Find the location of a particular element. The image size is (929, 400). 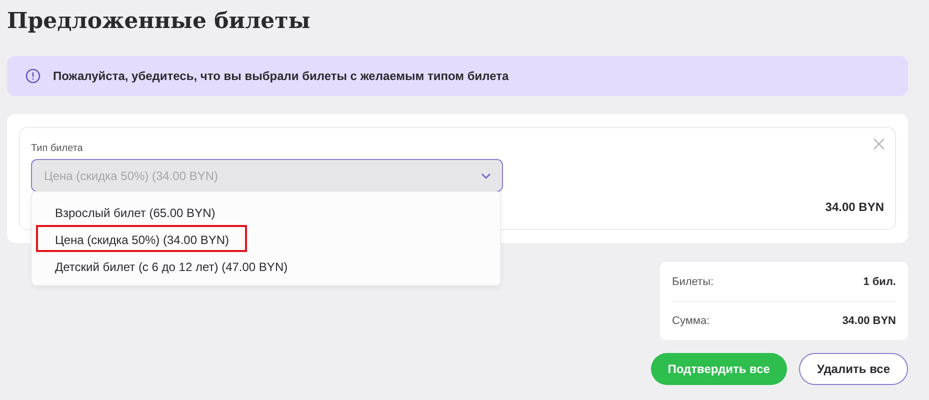

dropdown-option: Детский билет (с 6 до 12 лет) (47.00 BYN) is located at coordinates (171, 265).